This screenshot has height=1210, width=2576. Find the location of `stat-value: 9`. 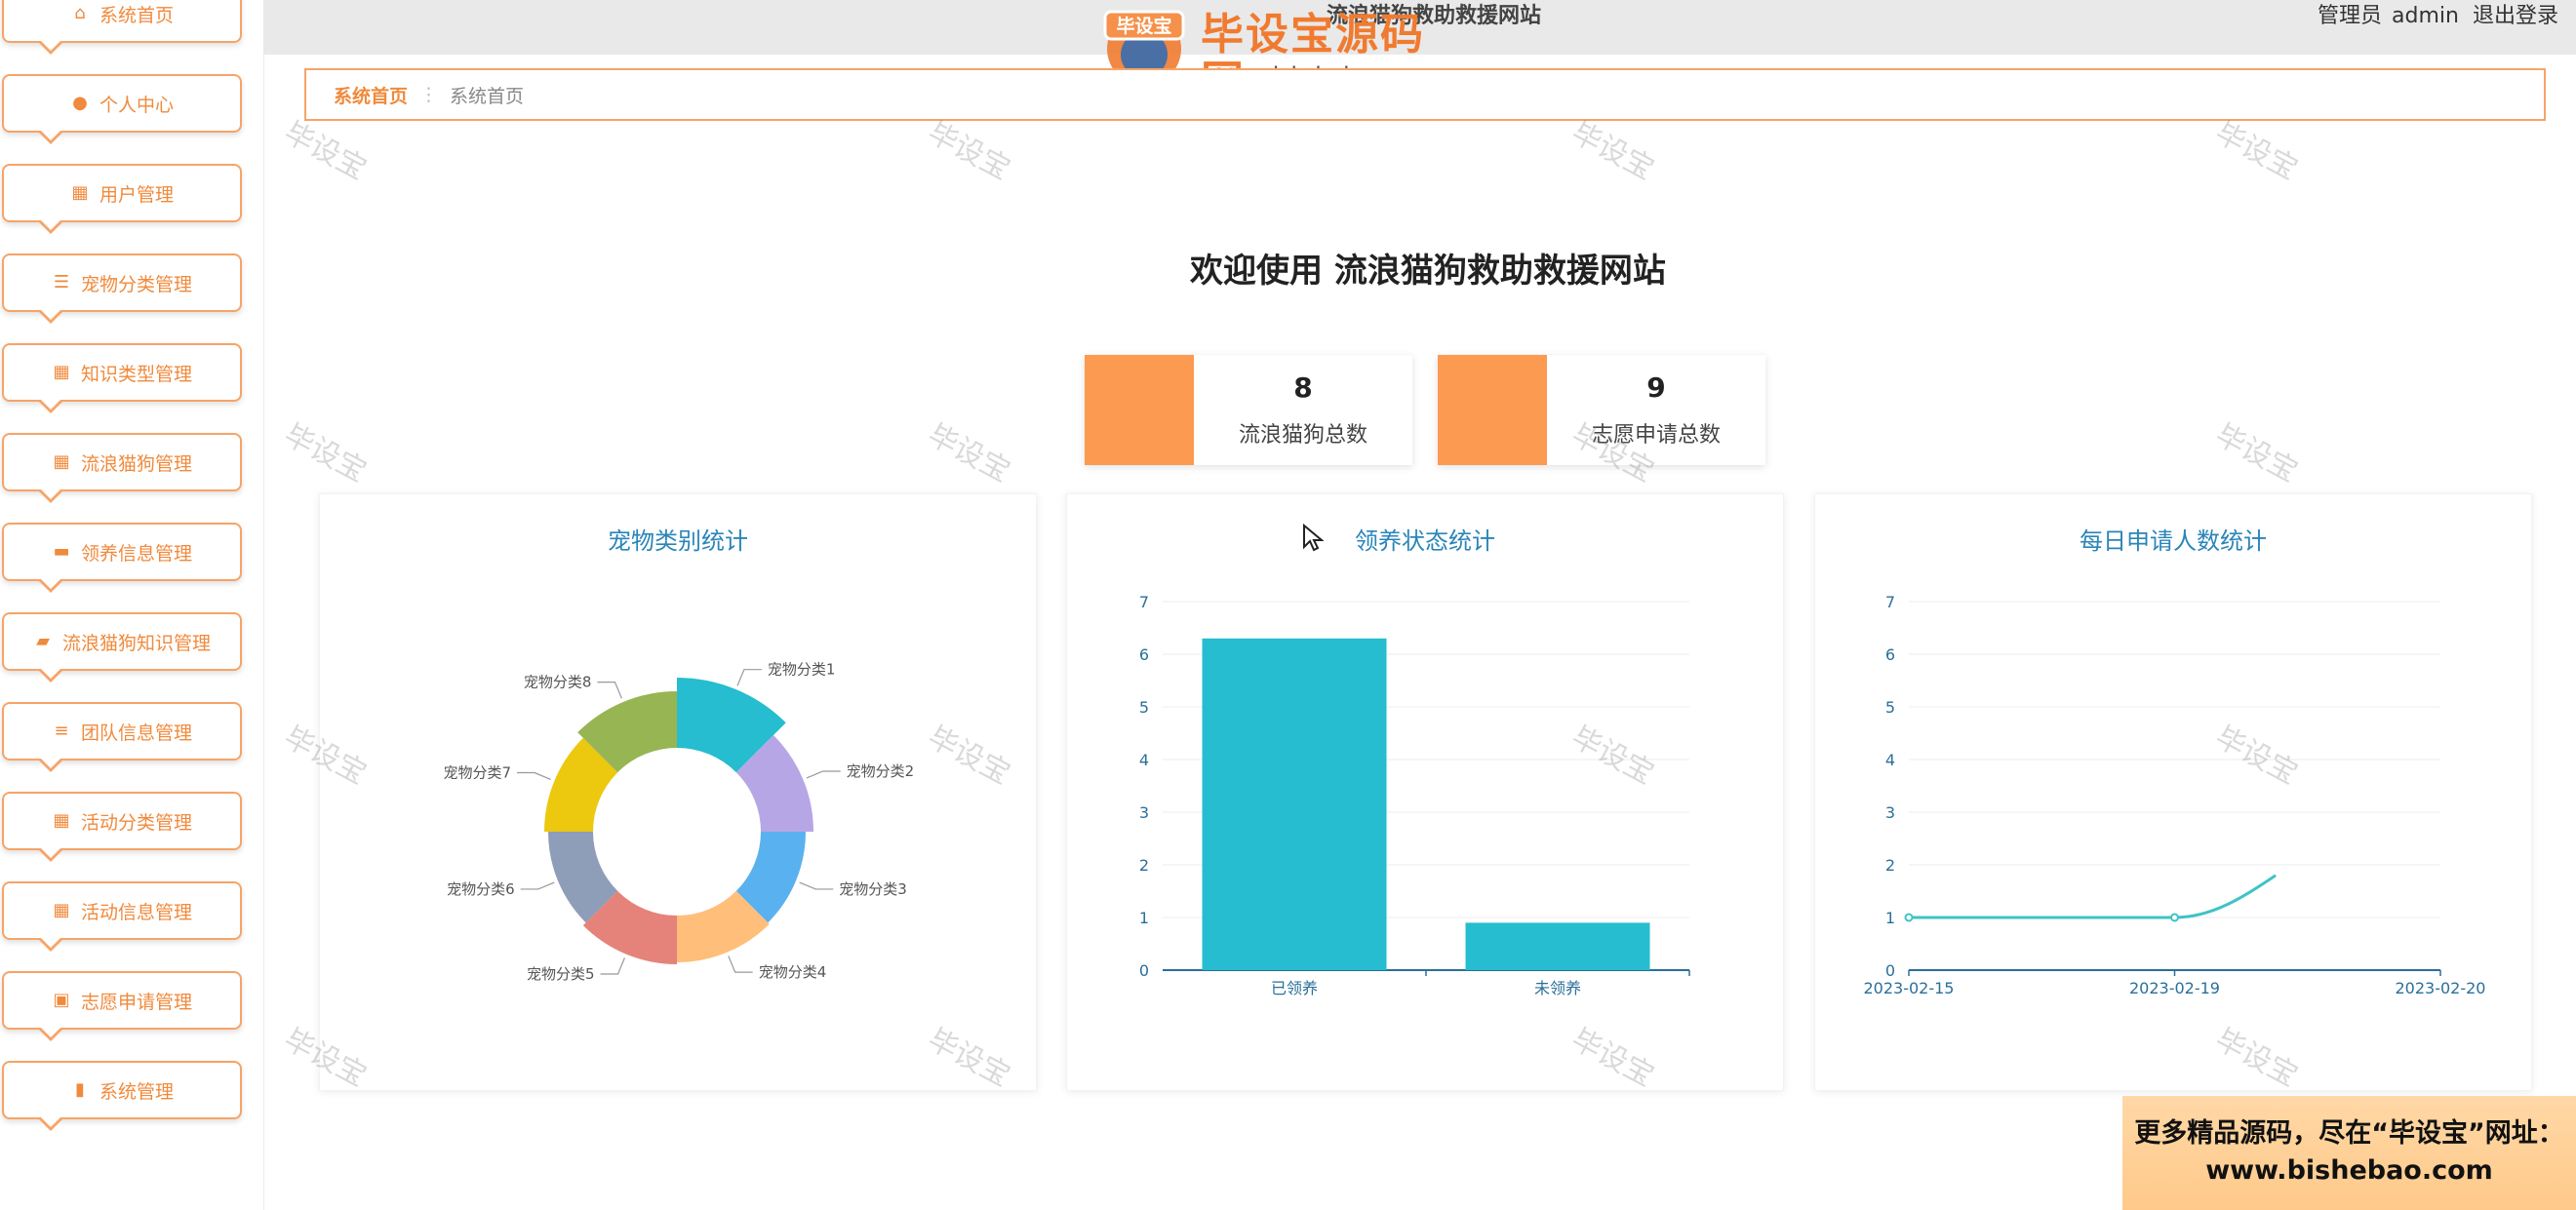

stat-value: 9 is located at coordinates (1656, 387).